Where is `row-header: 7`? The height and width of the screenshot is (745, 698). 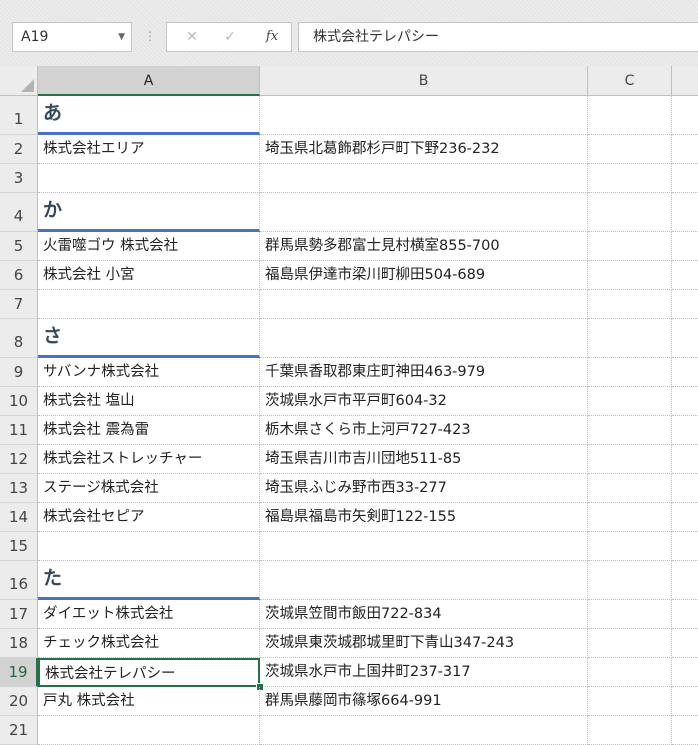 row-header: 7 is located at coordinates (19, 304).